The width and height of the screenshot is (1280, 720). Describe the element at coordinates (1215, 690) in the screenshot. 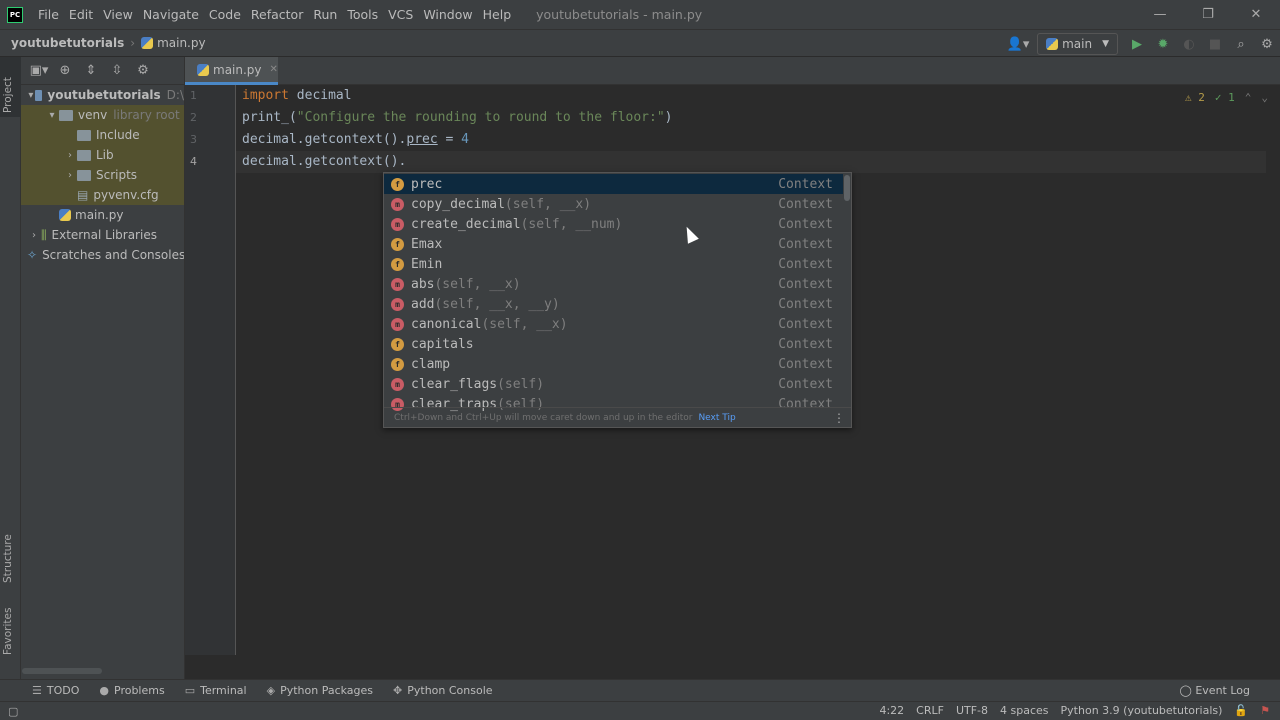

I see `event-log-button: ◯ Event Log` at that location.